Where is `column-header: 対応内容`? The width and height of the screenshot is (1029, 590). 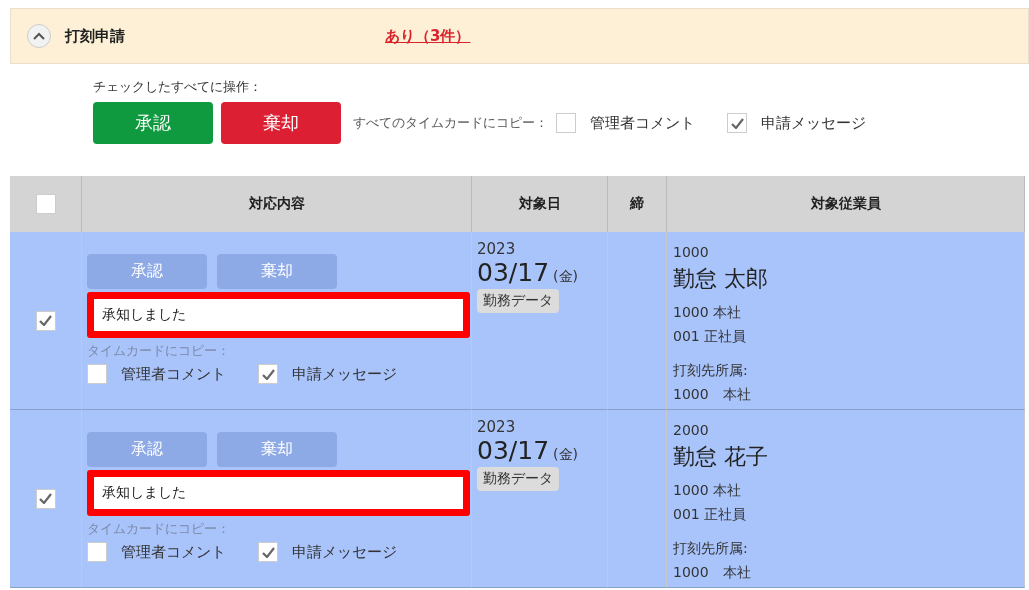
column-header: 対応内容 is located at coordinates (277, 204).